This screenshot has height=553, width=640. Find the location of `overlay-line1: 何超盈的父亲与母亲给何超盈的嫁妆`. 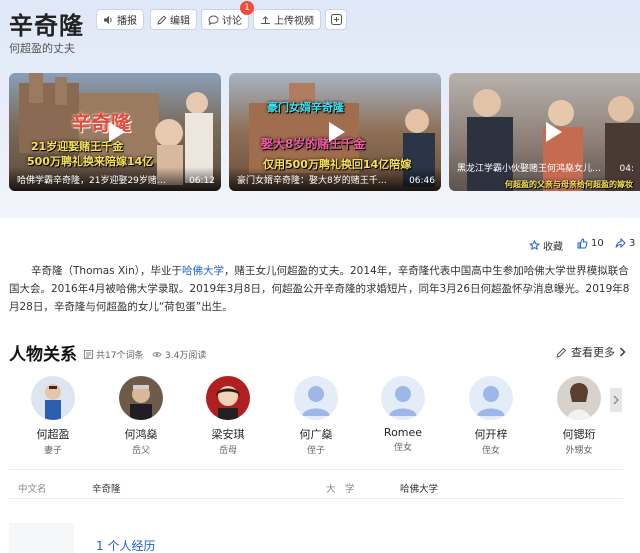

overlay-line1: 何超盈的父亲与母亲给何超盈的嫁妆 is located at coordinates (569, 184).